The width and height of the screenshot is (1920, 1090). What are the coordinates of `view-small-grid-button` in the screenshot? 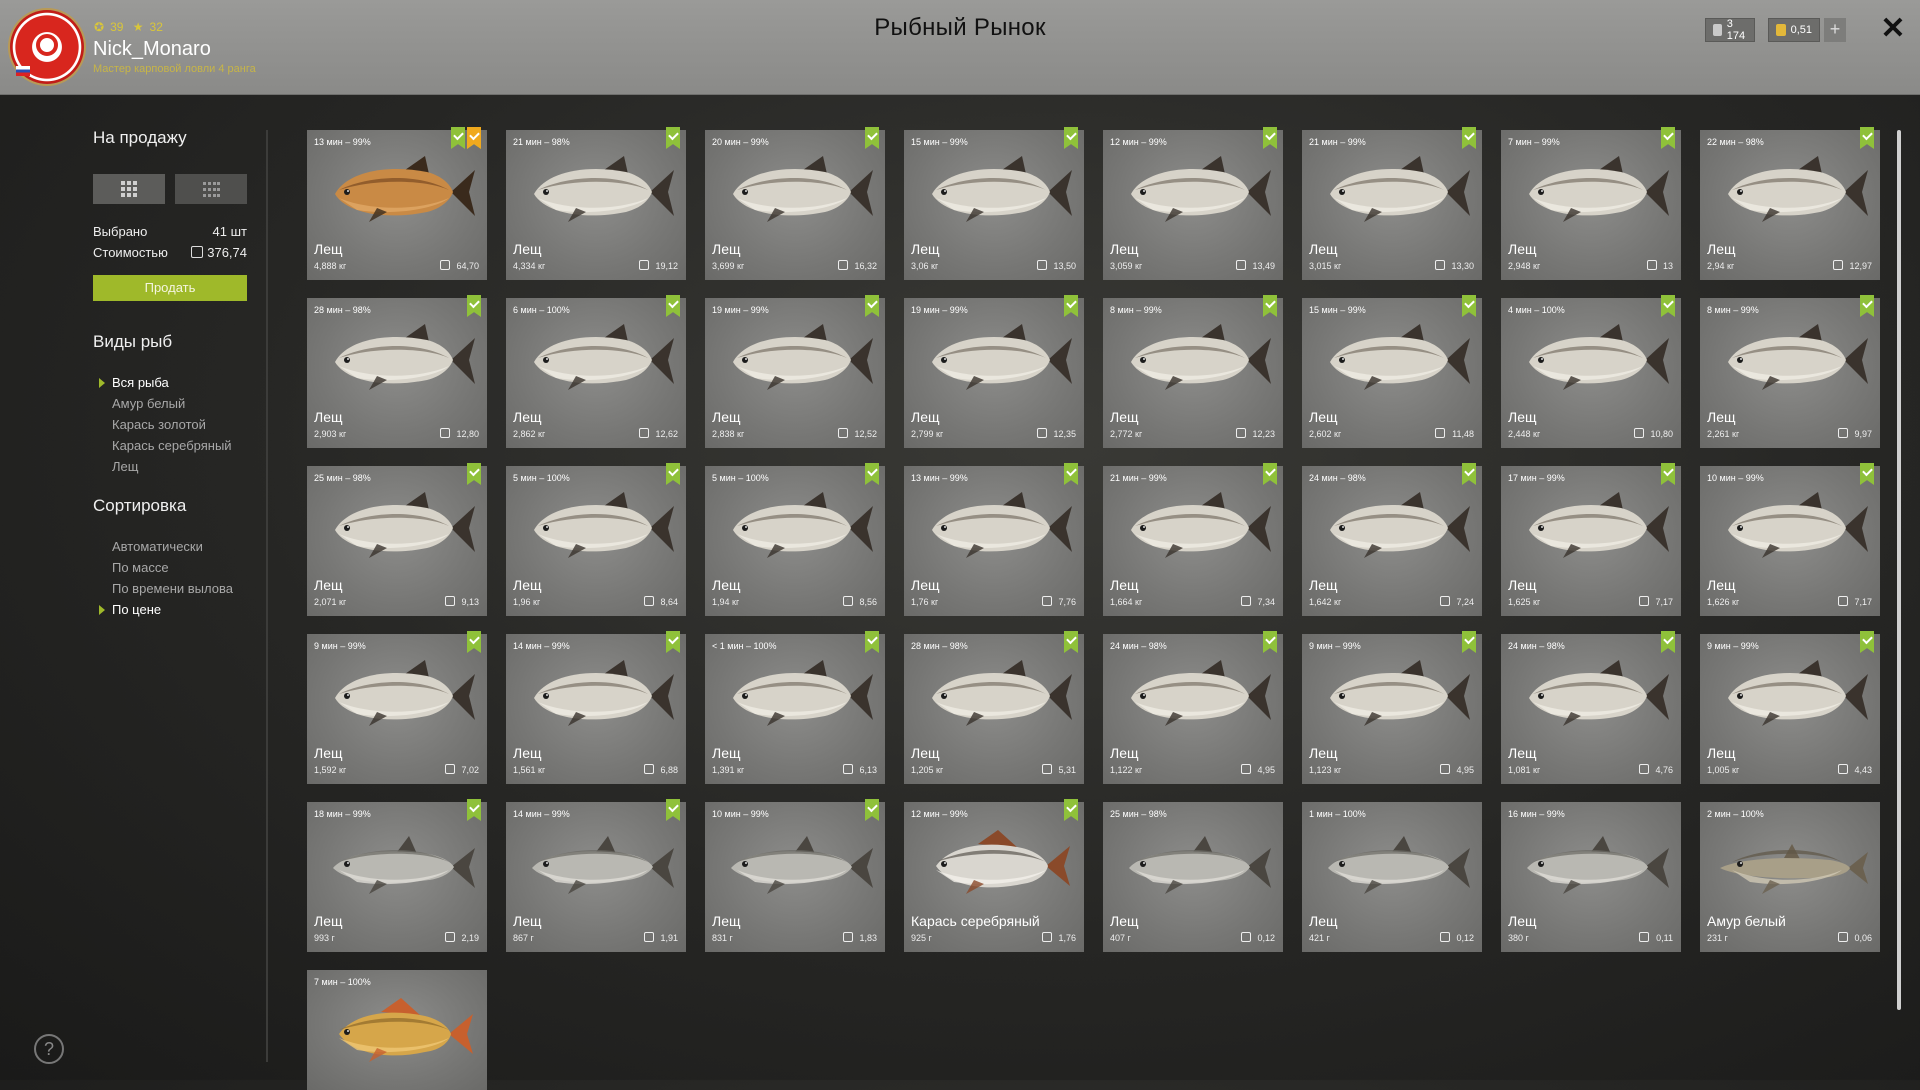 It's located at (211, 189).